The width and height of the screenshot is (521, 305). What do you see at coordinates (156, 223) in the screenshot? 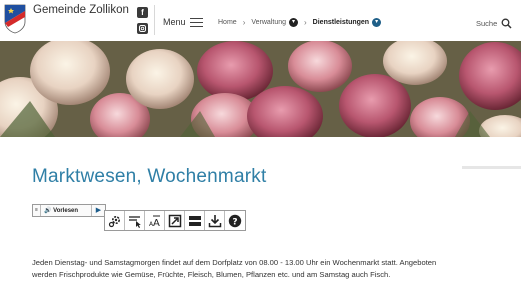
I see `svg-text: A` at bounding box center [156, 223].